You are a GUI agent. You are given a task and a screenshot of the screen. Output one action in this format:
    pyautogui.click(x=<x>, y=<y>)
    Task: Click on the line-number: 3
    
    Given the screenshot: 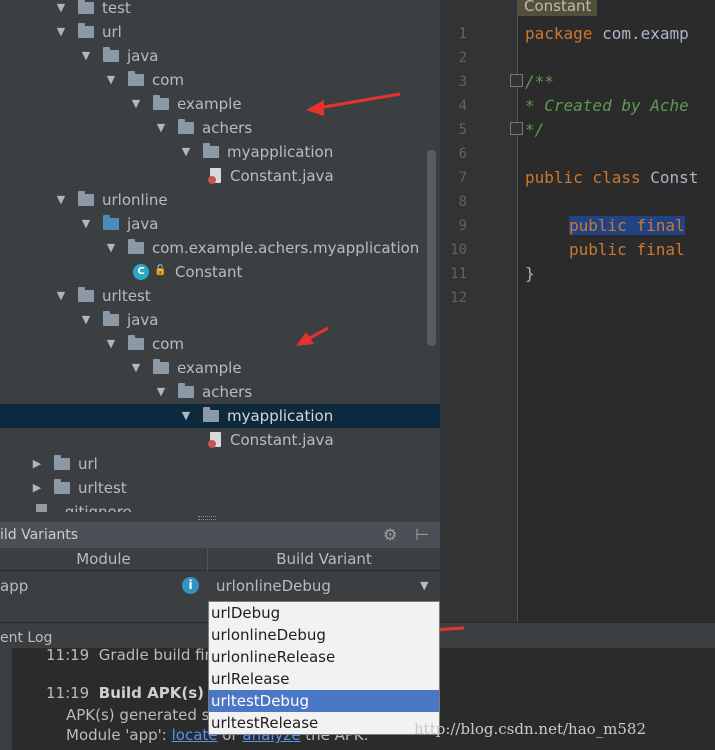 What is the action you would take?
    pyautogui.click(x=462, y=82)
    